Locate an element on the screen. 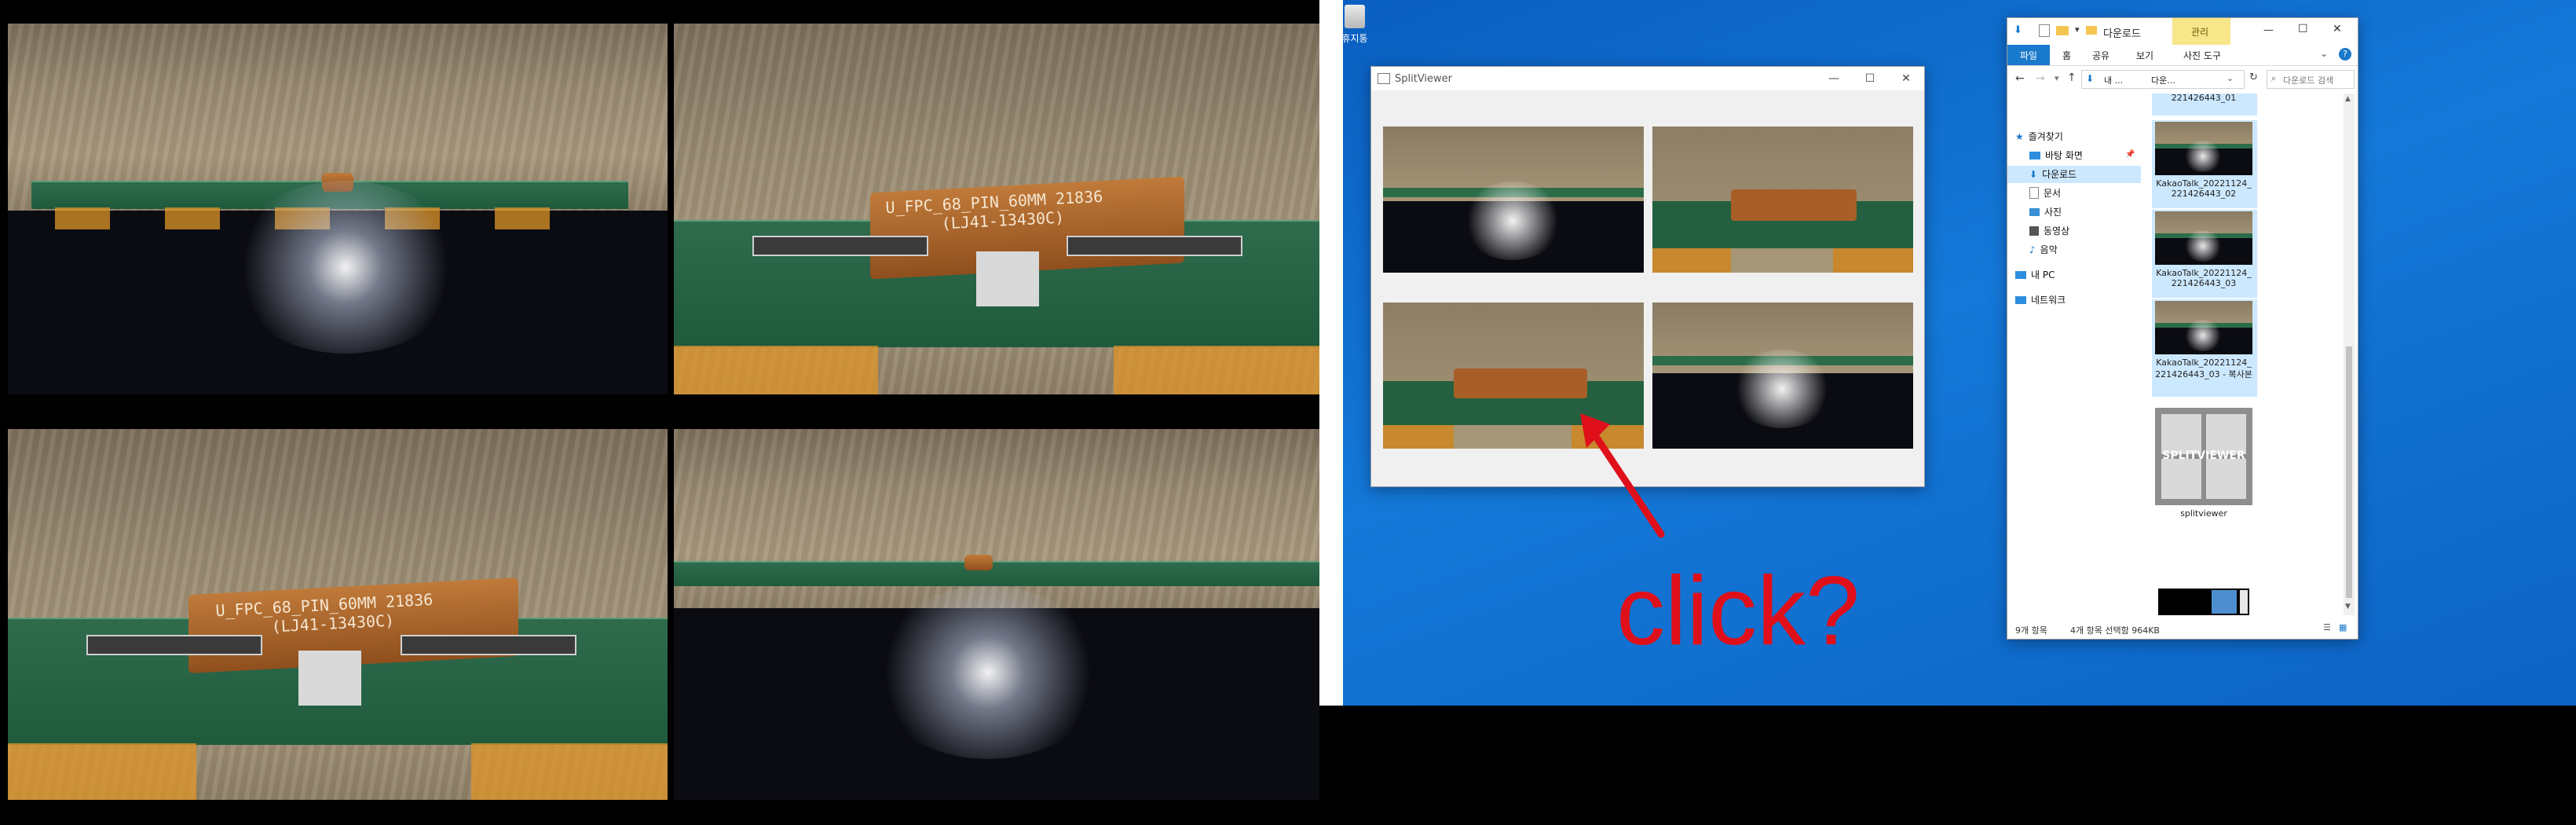 The width and height of the screenshot is (2576, 825). refresh-icon: ↻ is located at coordinates (2253, 77).